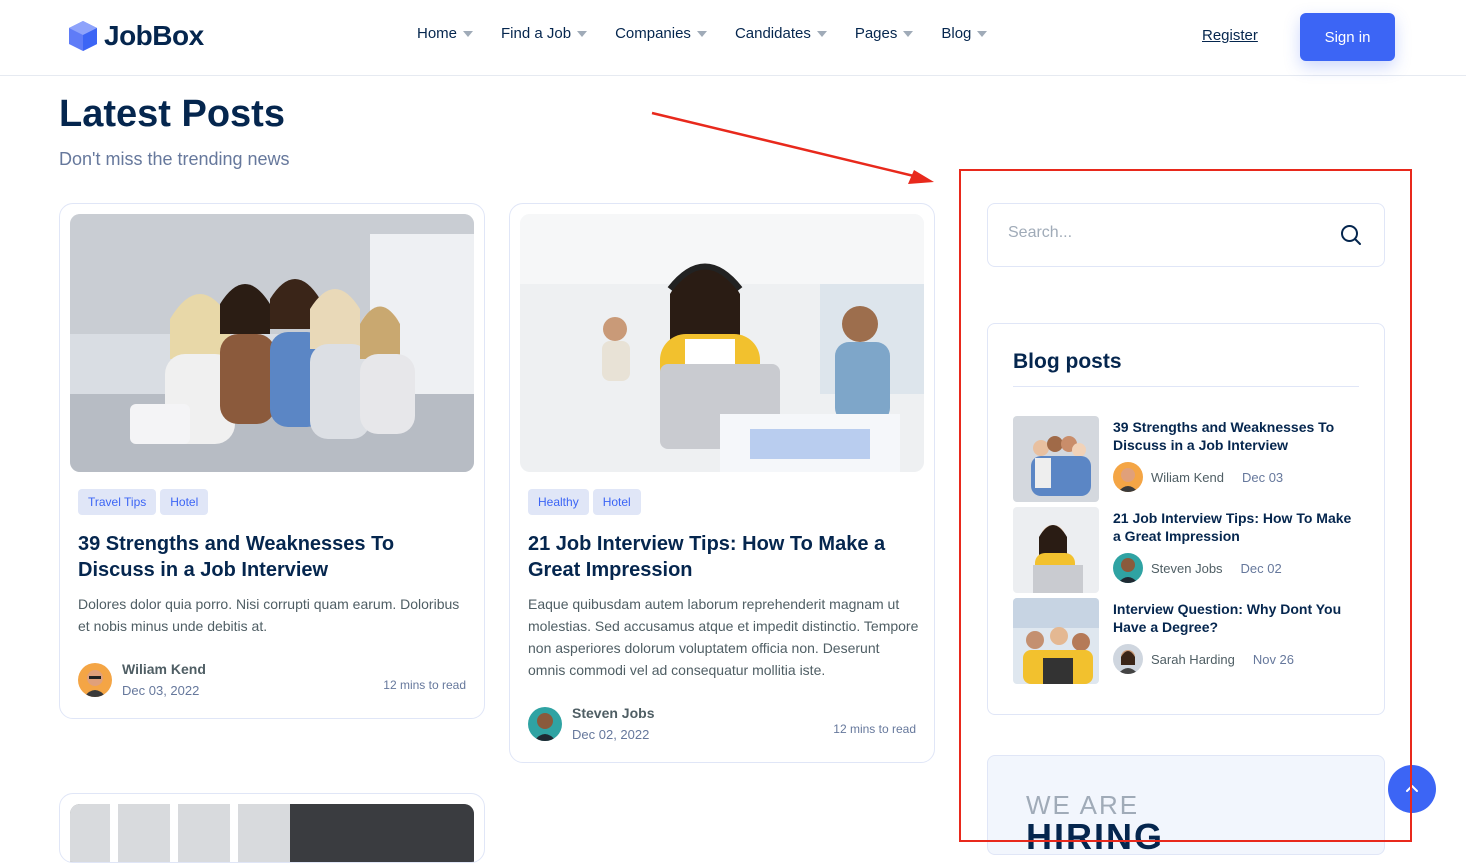  I want to click on nav-blog-label: Blog, so click(956, 33).